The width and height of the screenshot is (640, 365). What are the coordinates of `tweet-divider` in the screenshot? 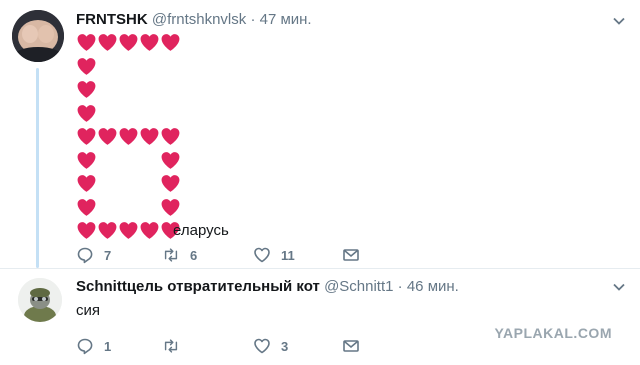 It's located at (320, 268).